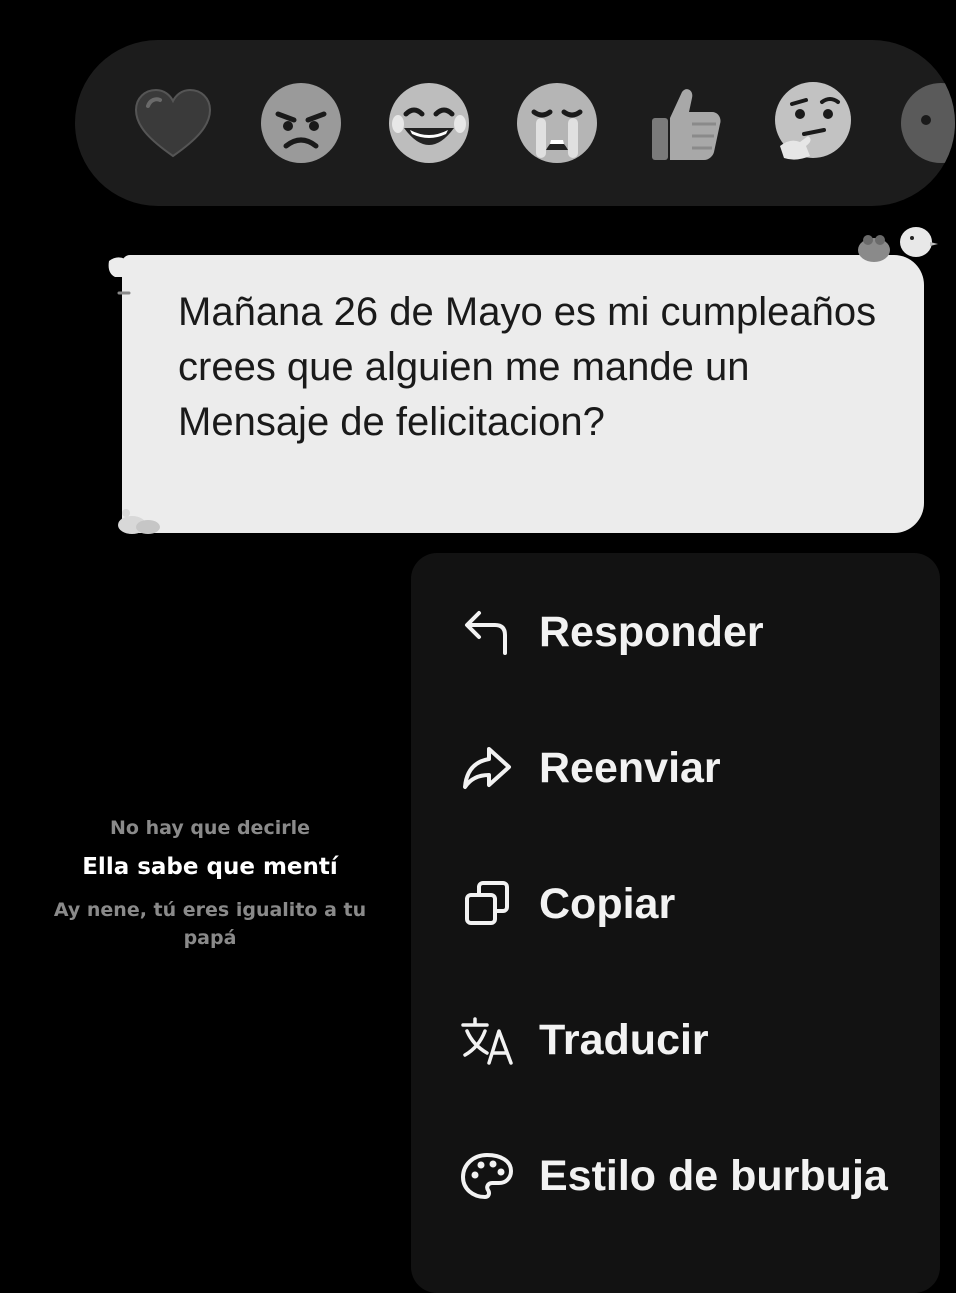 Image resolution: width=956 pixels, height=1293 pixels. What do you see at coordinates (487, 768) in the screenshot?
I see `forward-icon` at bounding box center [487, 768].